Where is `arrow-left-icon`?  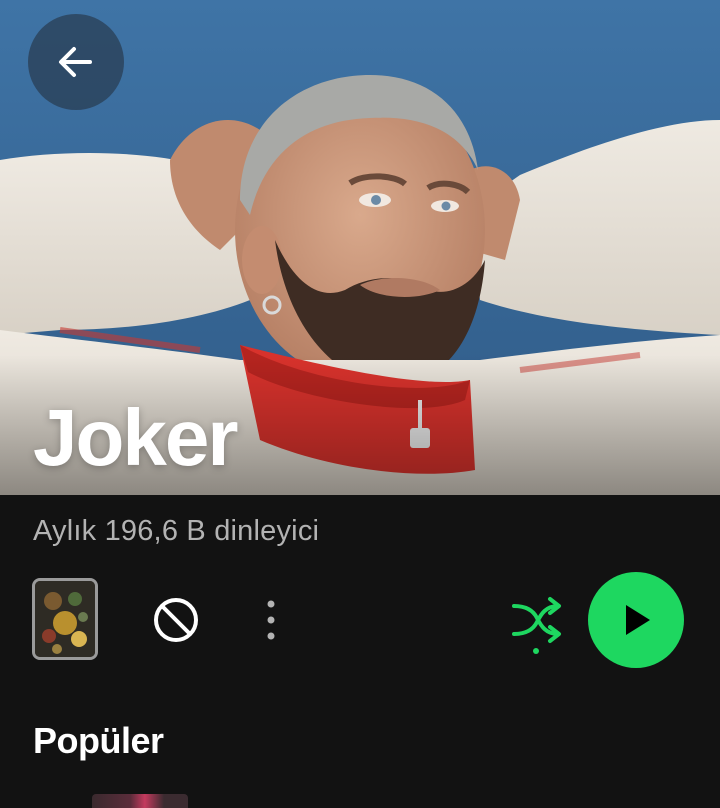
arrow-left-icon is located at coordinates (75, 62).